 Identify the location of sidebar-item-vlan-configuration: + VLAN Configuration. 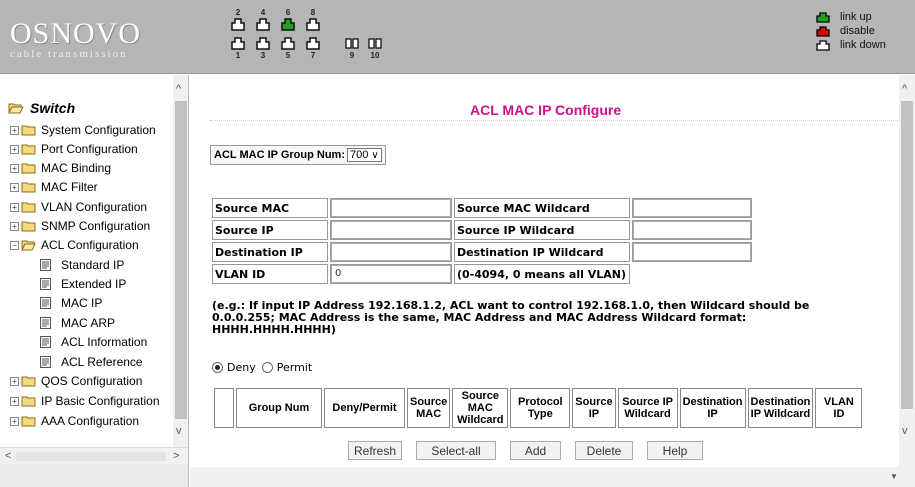
(78, 207).